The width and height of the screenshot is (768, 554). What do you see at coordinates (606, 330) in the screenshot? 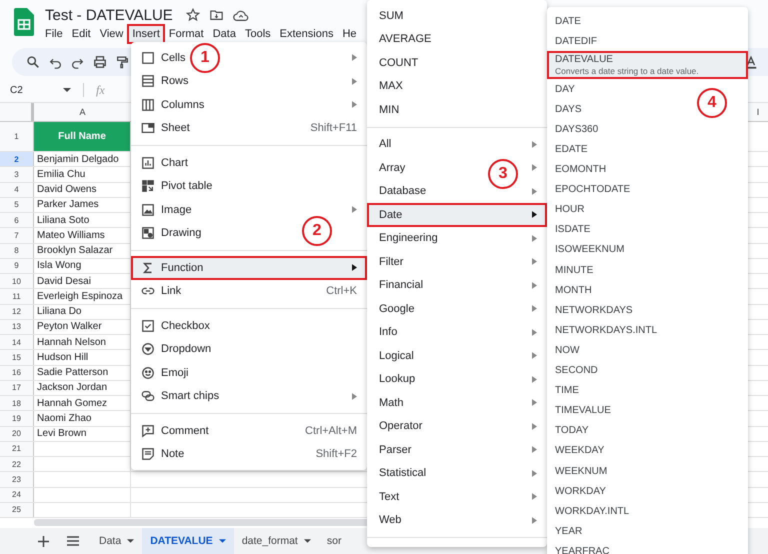
I see `menu-item: NETWORKDAYS.INTL` at bounding box center [606, 330].